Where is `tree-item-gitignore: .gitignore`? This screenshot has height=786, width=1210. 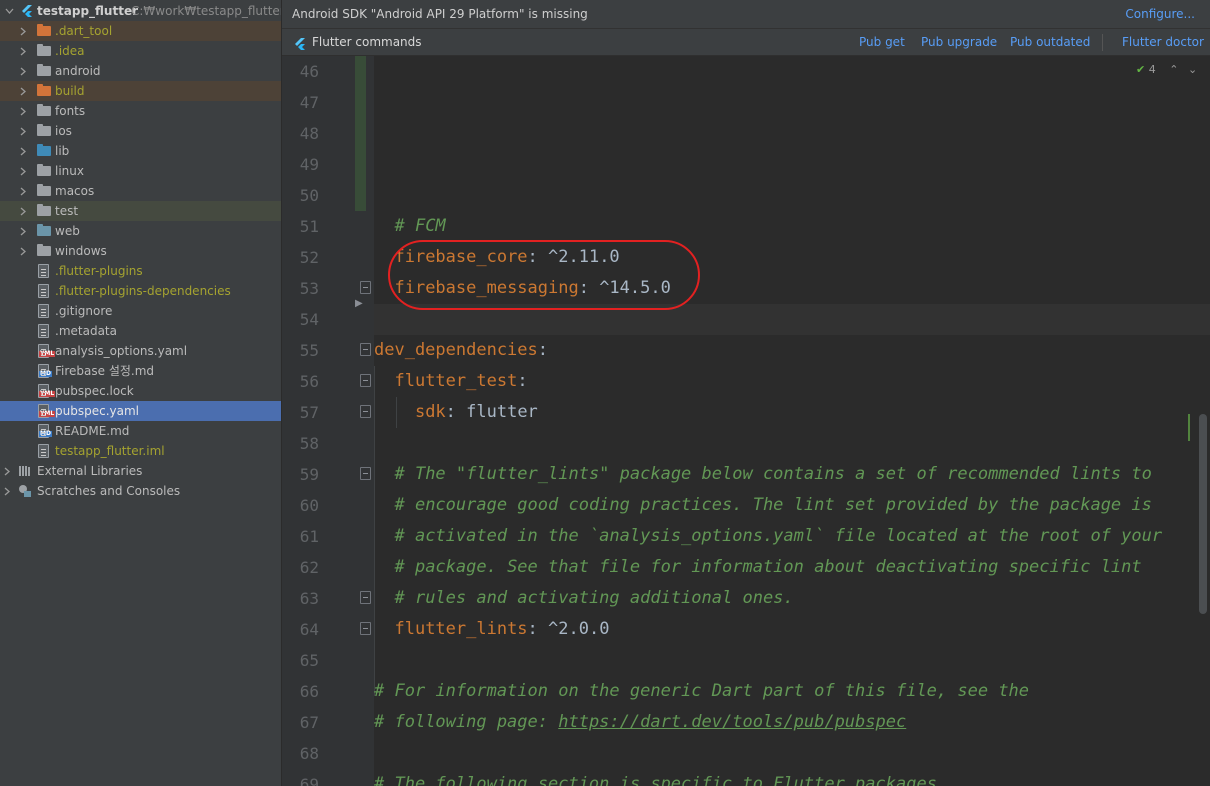
tree-item-gitignore: .gitignore is located at coordinates (140, 311).